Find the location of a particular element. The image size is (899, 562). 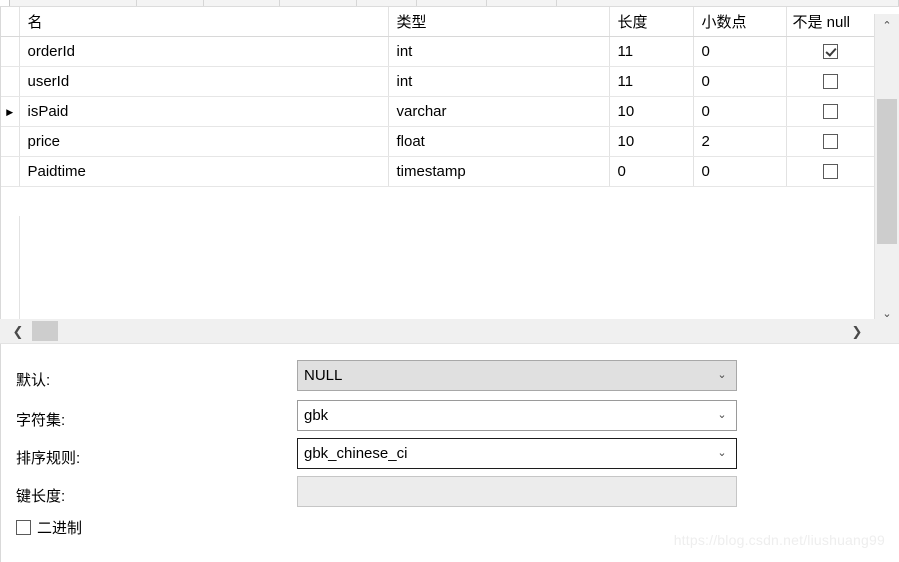

horizontal-scrollbar: ❮ ❯ is located at coordinates (449, 331).